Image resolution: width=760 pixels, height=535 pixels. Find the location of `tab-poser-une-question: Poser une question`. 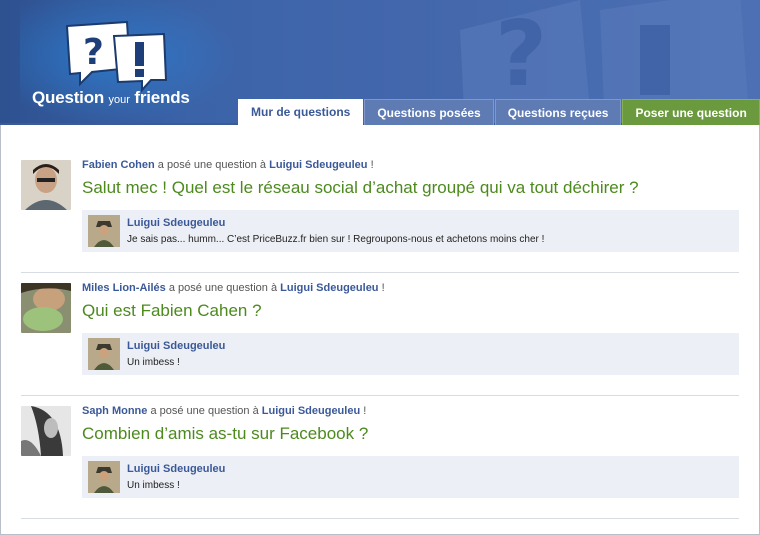

tab-poser-une-question: Poser une question is located at coordinates (691, 112).